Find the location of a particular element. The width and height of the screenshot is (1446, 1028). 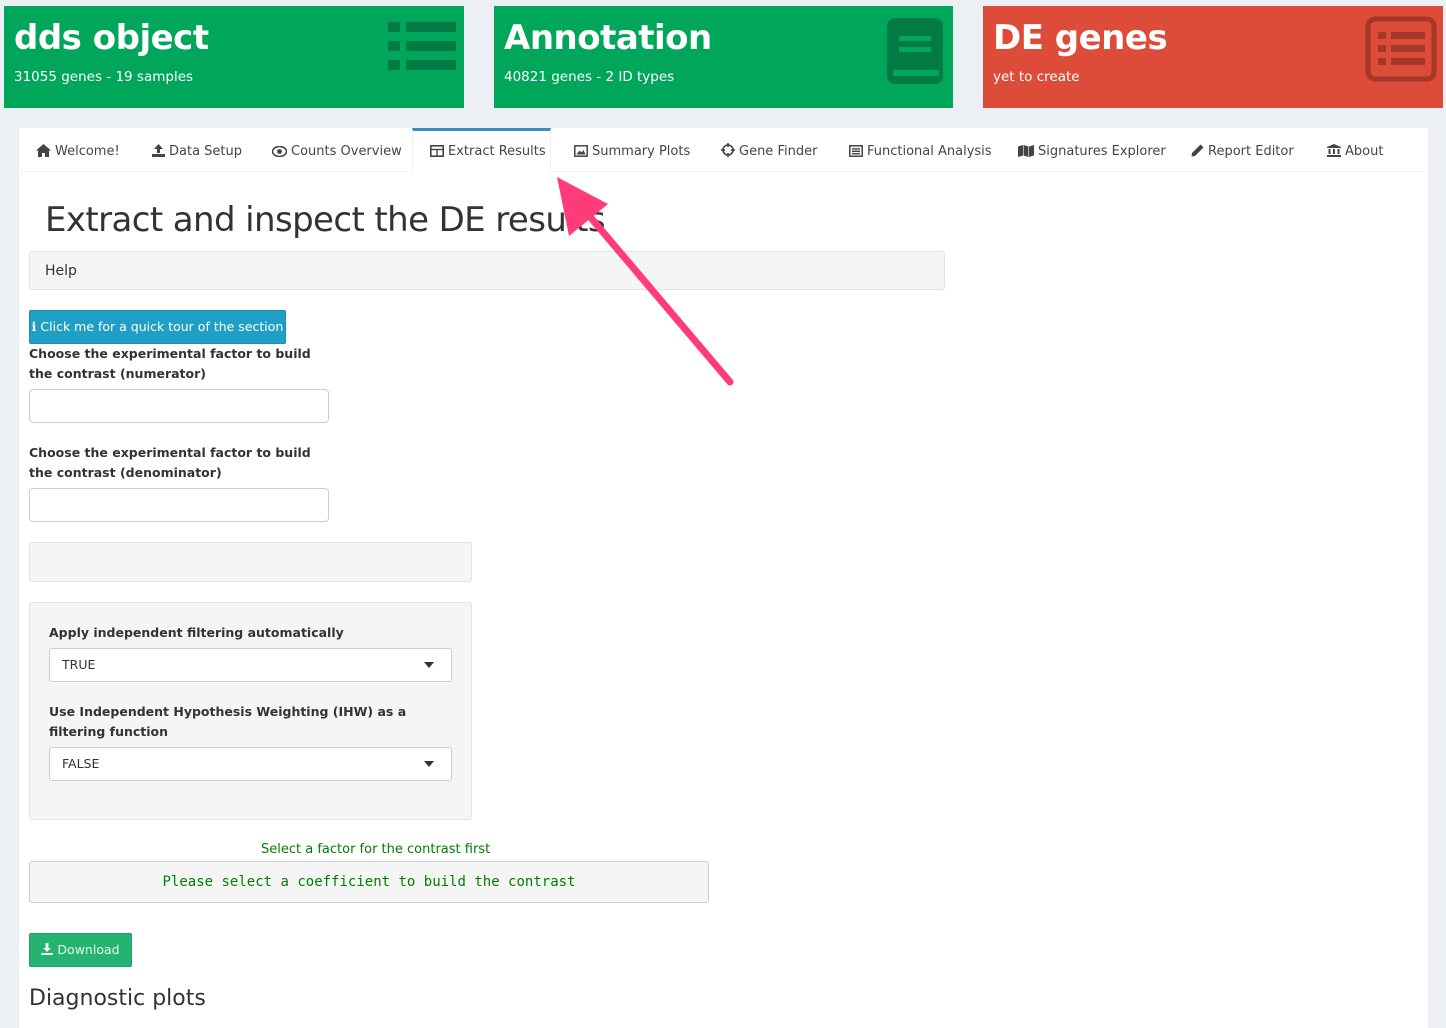

crosshairs-icon is located at coordinates (728, 150).